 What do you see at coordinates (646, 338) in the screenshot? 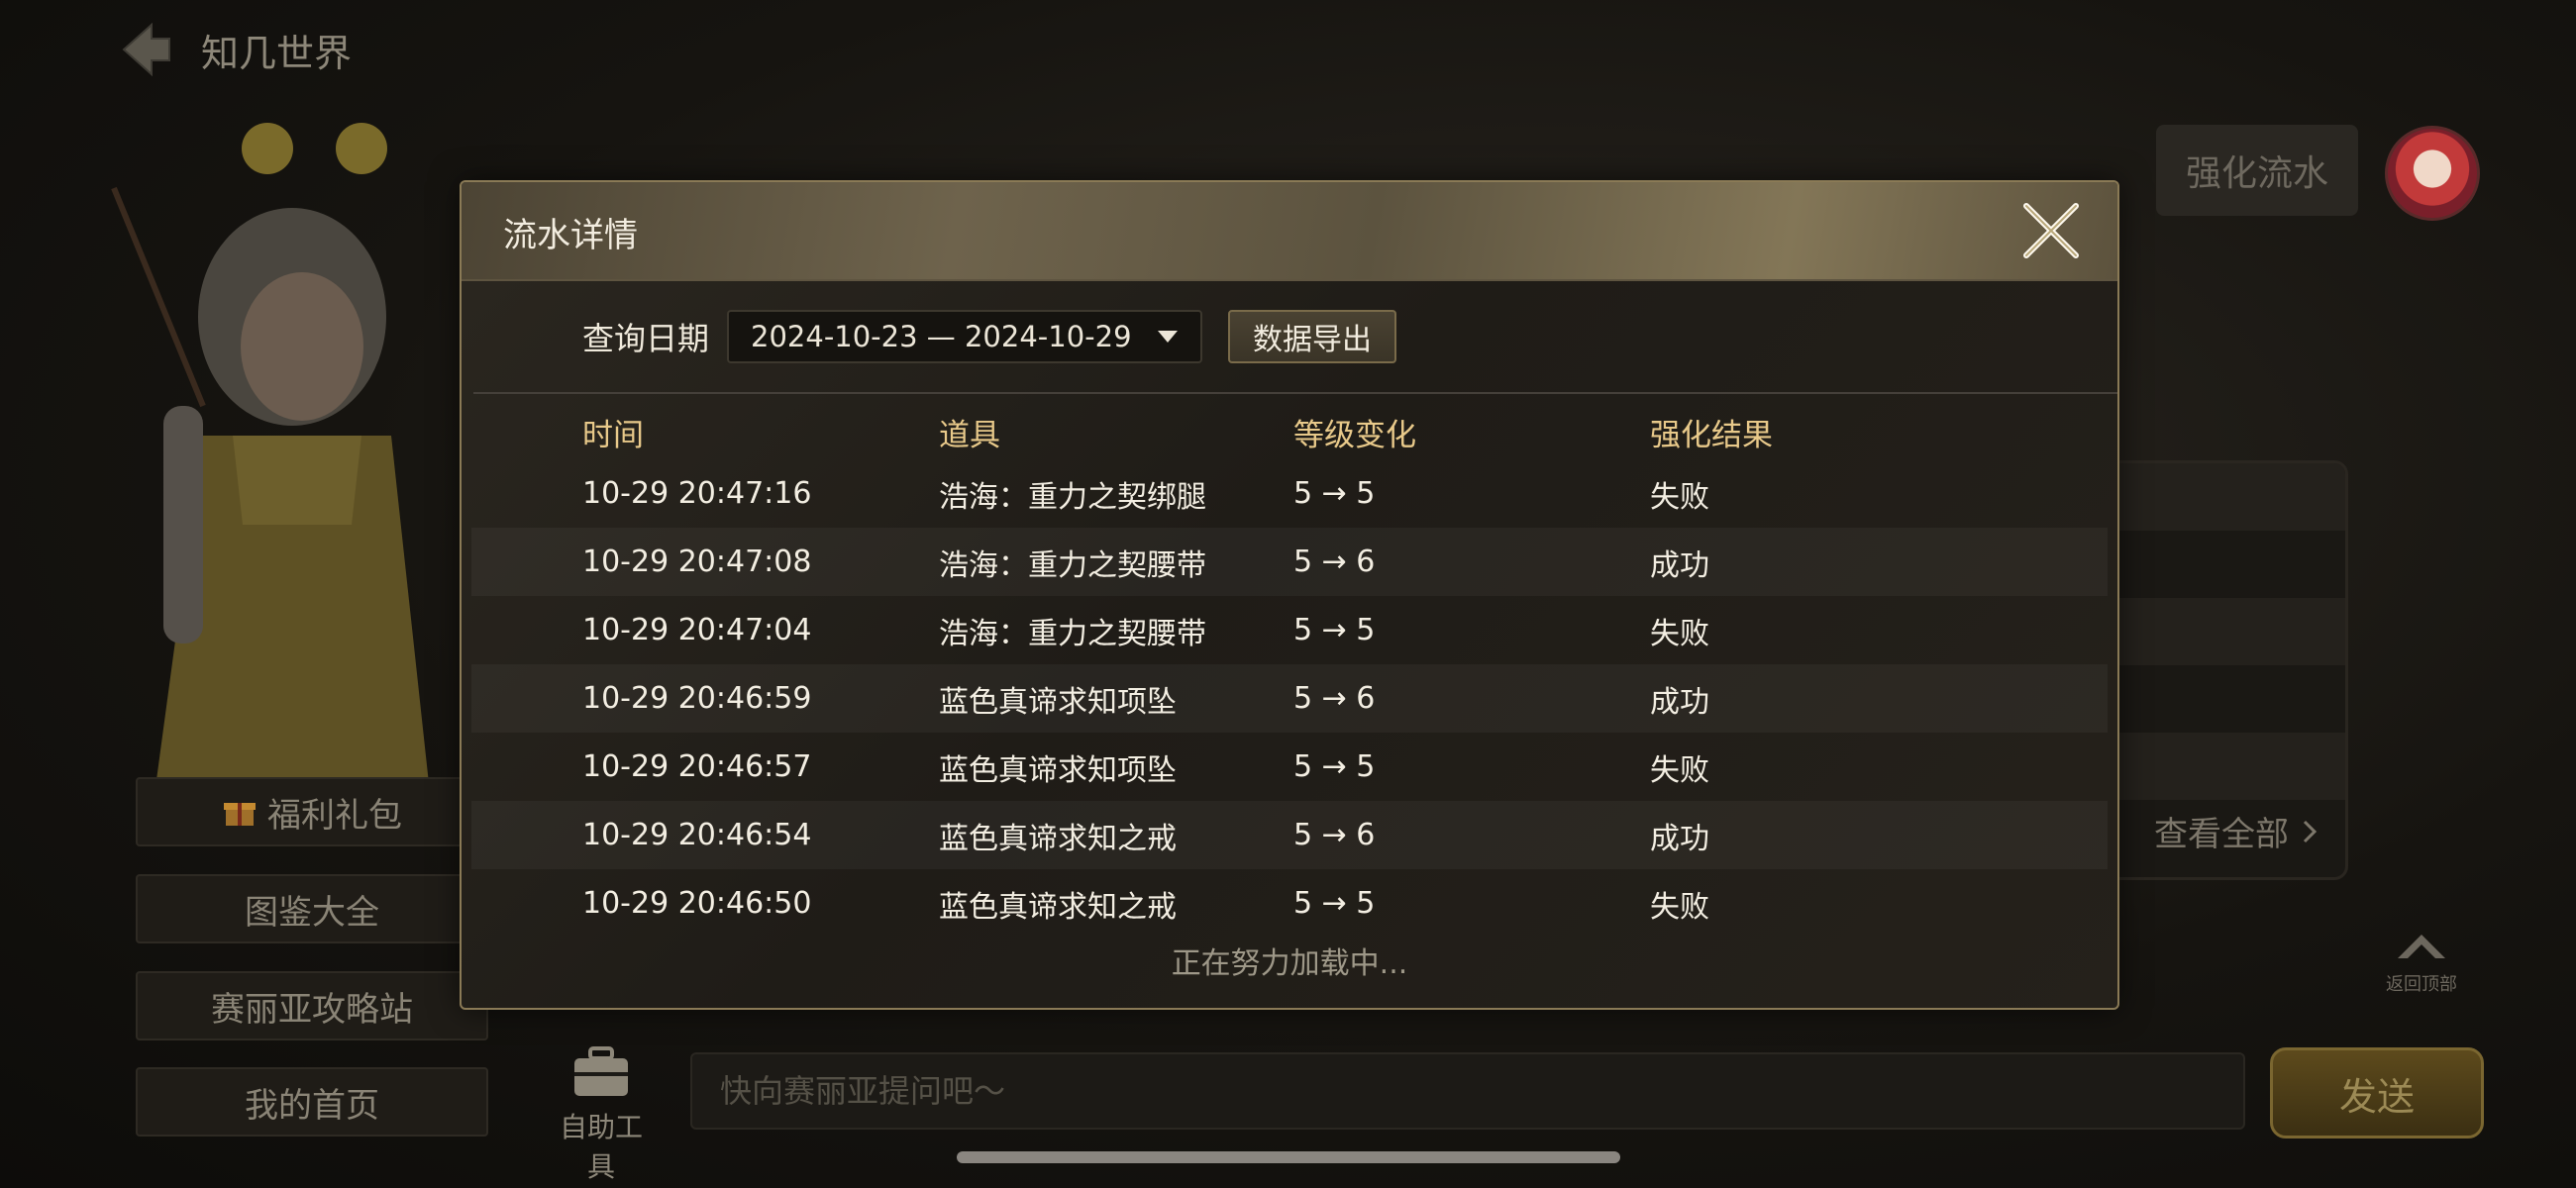
I see `query-date-label: 查询日期` at bounding box center [646, 338].